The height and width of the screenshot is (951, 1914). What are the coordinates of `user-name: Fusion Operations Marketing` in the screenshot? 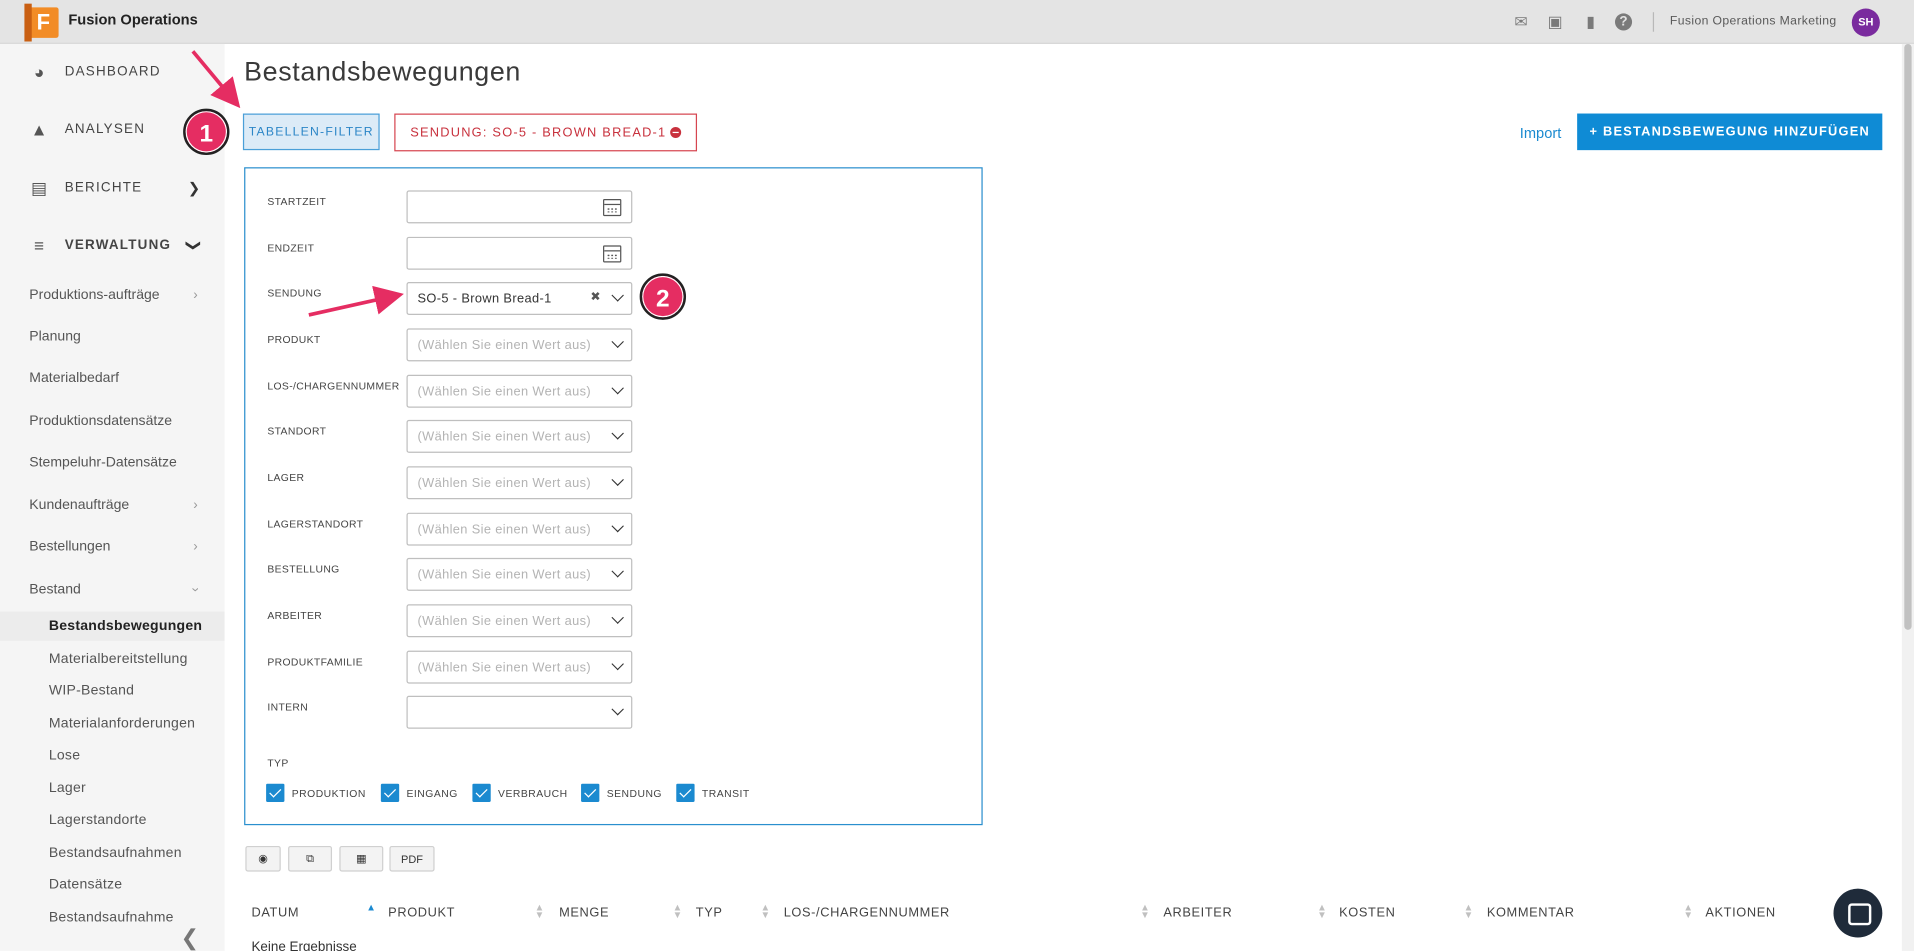 It's located at (1753, 21).